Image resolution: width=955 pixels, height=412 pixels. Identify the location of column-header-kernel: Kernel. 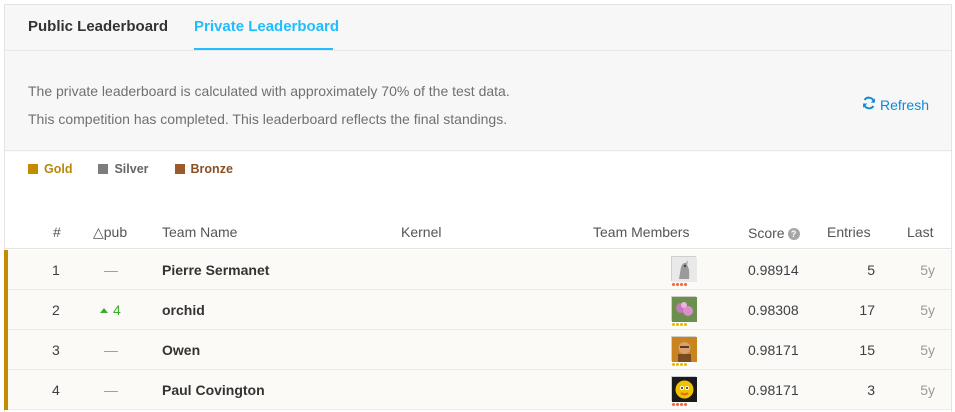
(421, 232).